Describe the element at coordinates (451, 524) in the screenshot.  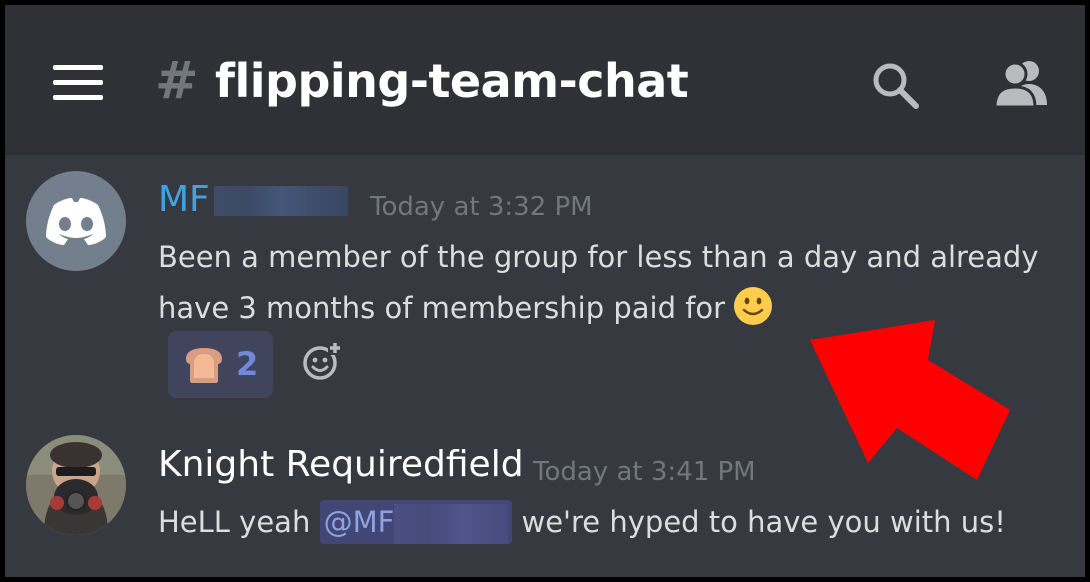
I see `redacted-mention` at that location.